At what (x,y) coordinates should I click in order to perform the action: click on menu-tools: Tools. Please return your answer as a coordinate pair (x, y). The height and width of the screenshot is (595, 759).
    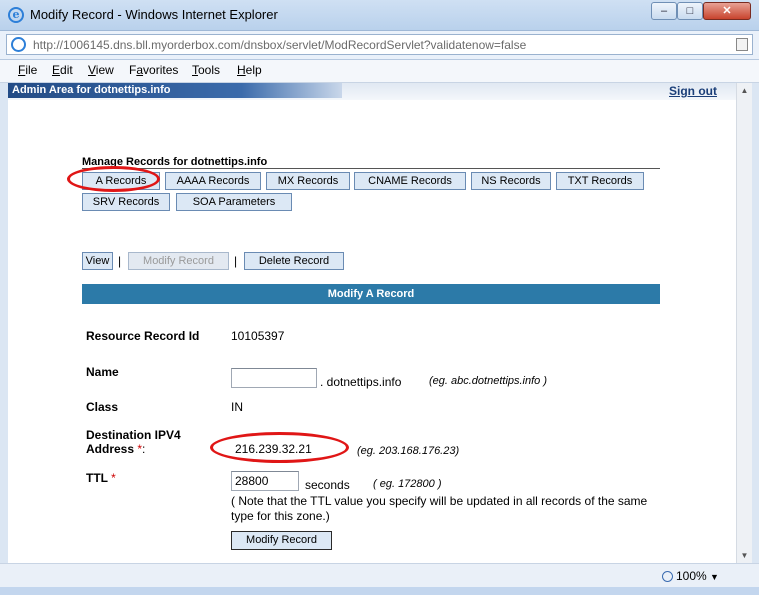
    Looking at the image, I should click on (206, 70).